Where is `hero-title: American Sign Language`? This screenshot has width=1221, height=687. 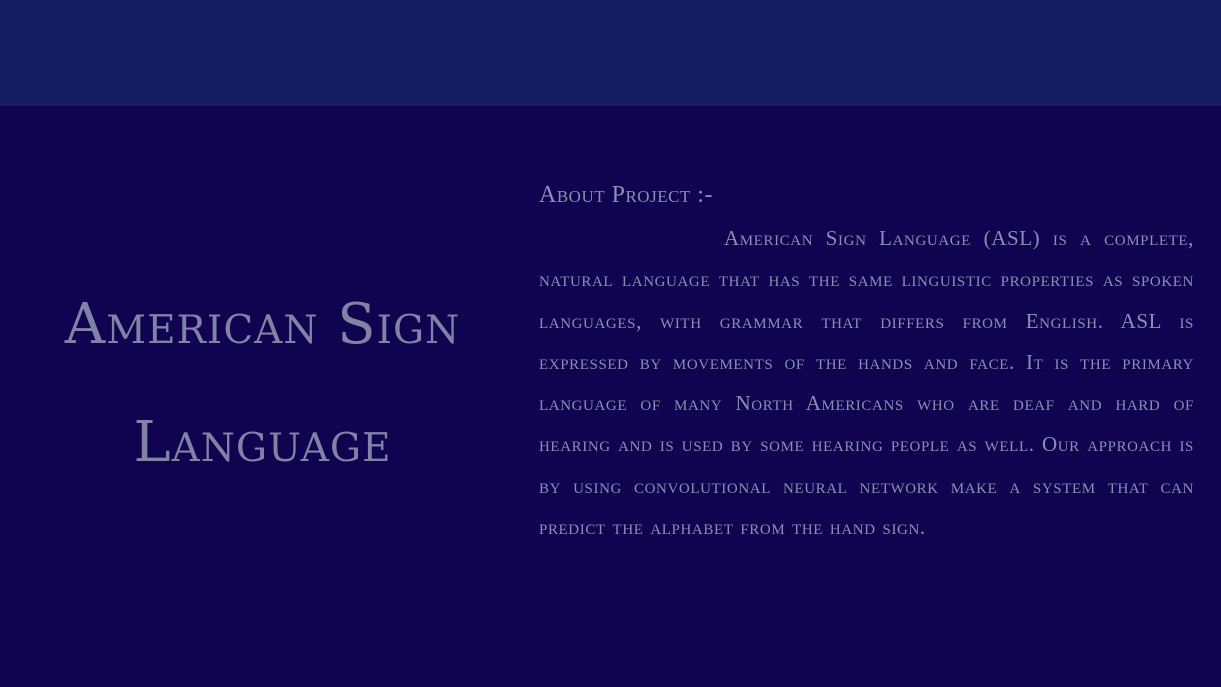
hero-title: American Sign Language is located at coordinates (262, 383).